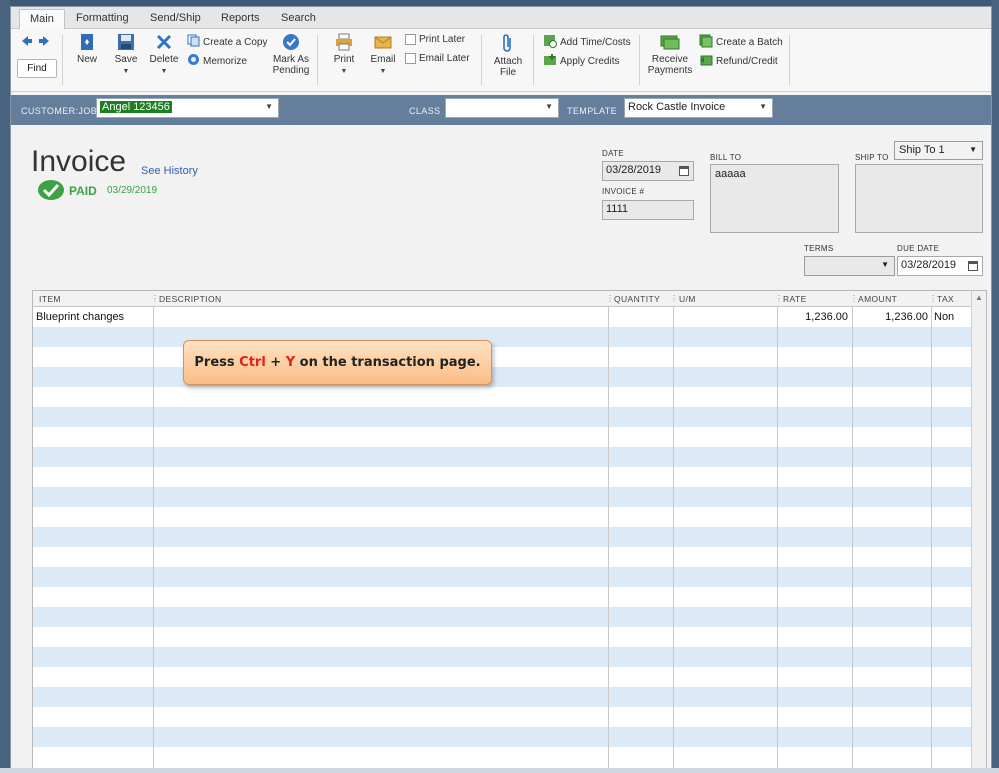  I want to click on receive-payments-button: Receive Payments, so click(670, 54).